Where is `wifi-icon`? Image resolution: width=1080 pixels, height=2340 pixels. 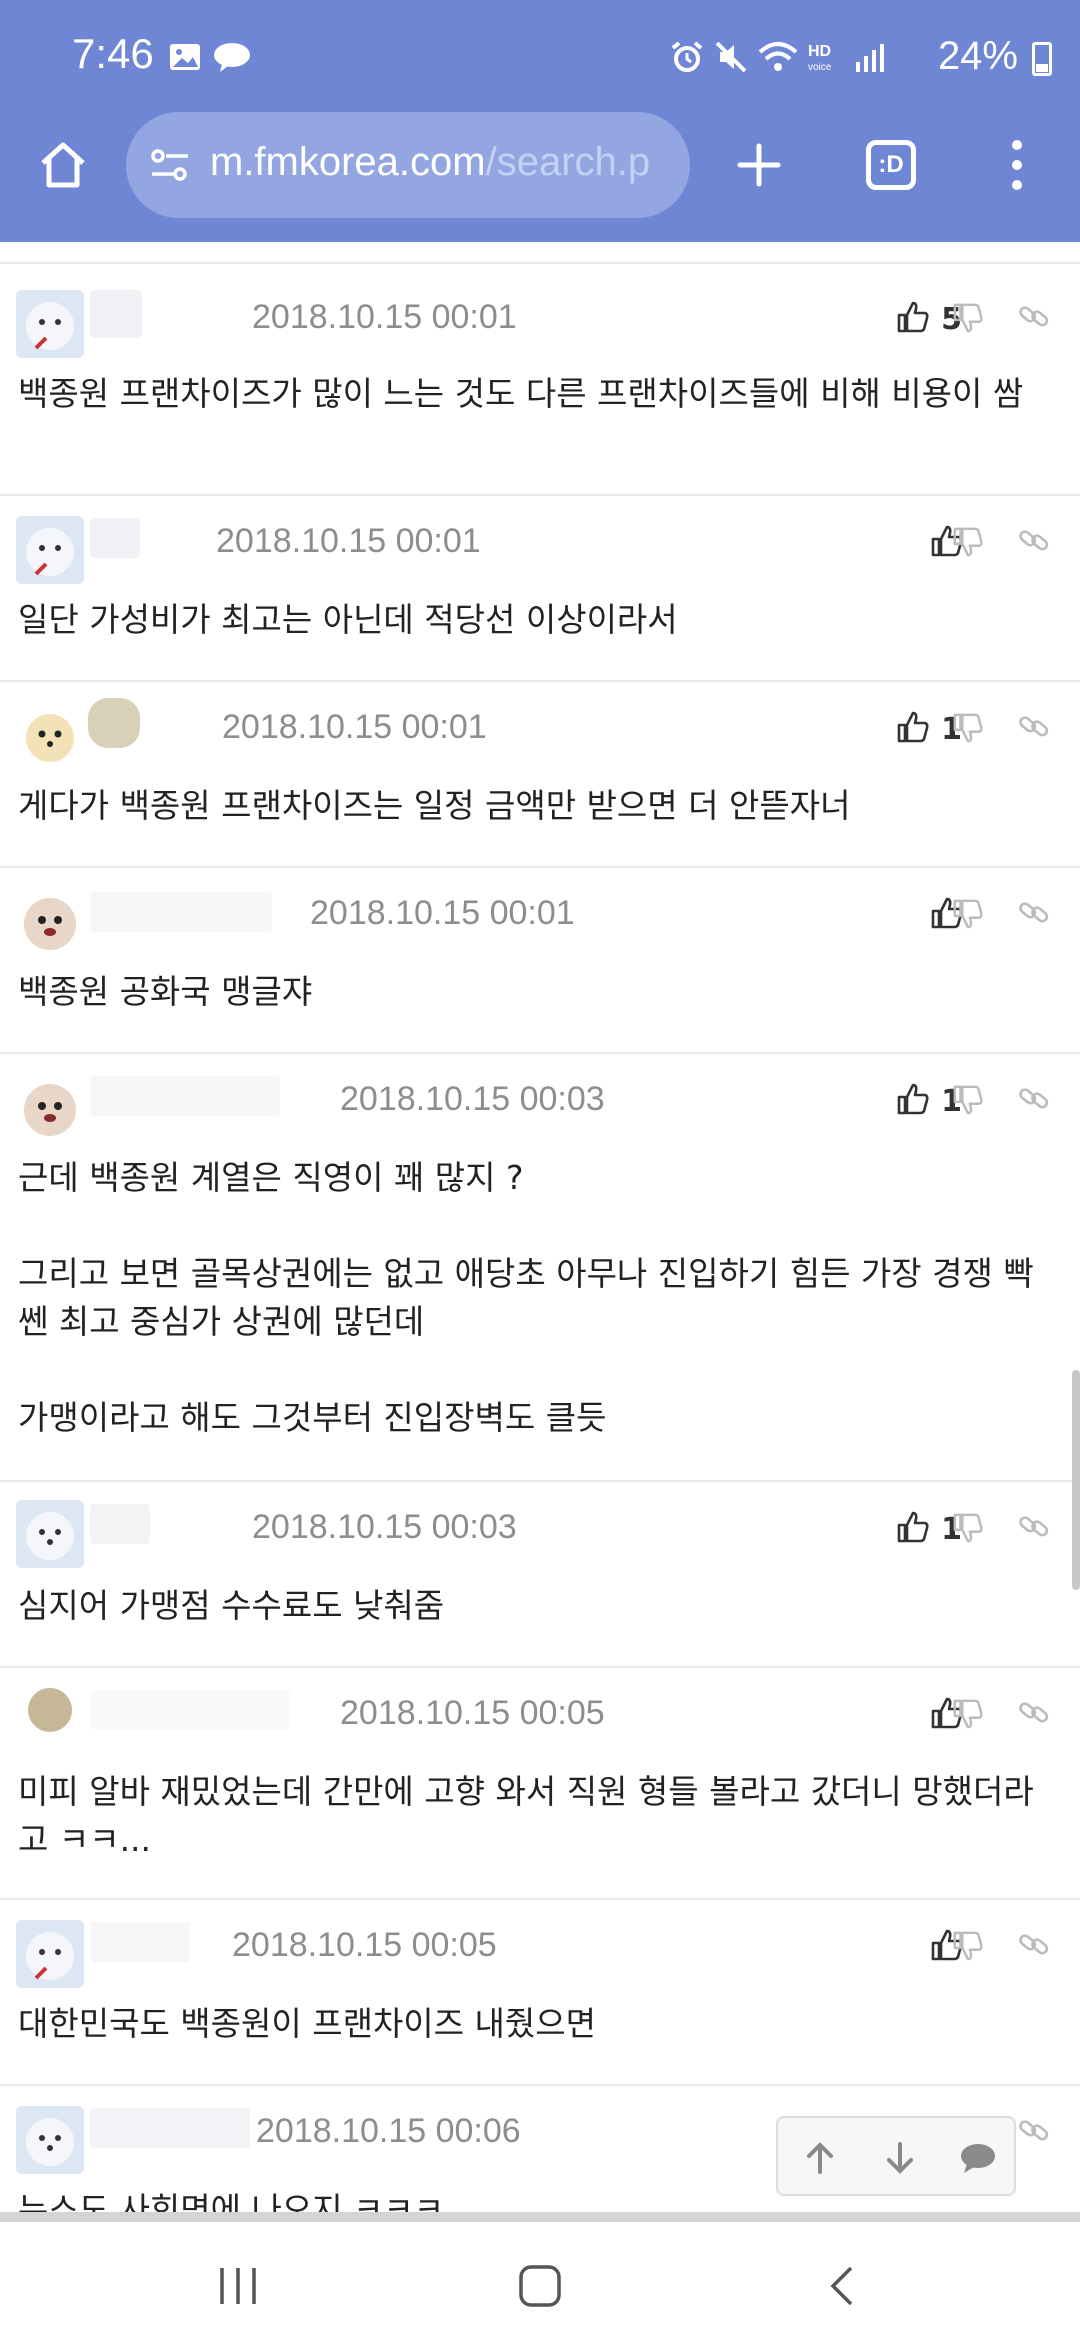 wifi-icon is located at coordinates (778, 56).